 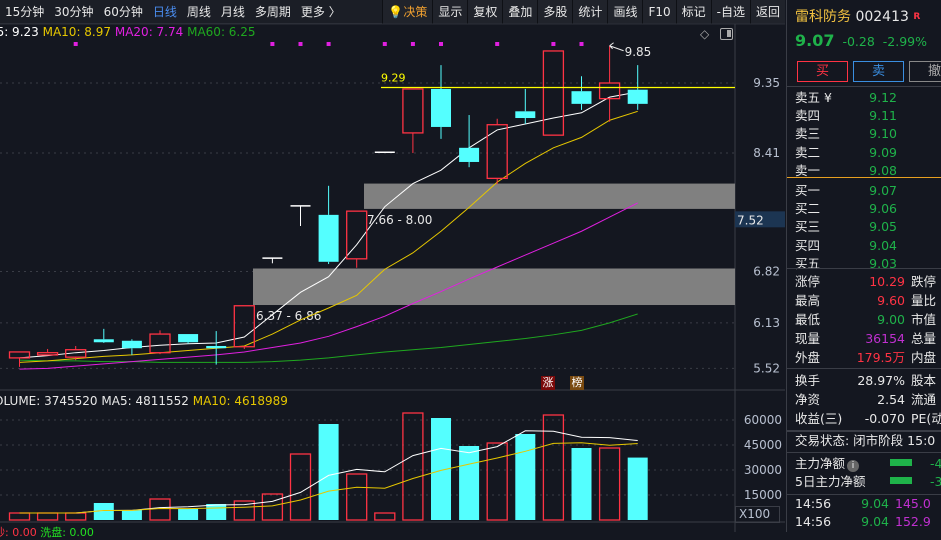 What do you see at coordinates (878, 71) in the screenshot?
I see `sell-button: 卖` at bounding box center [878, 71].